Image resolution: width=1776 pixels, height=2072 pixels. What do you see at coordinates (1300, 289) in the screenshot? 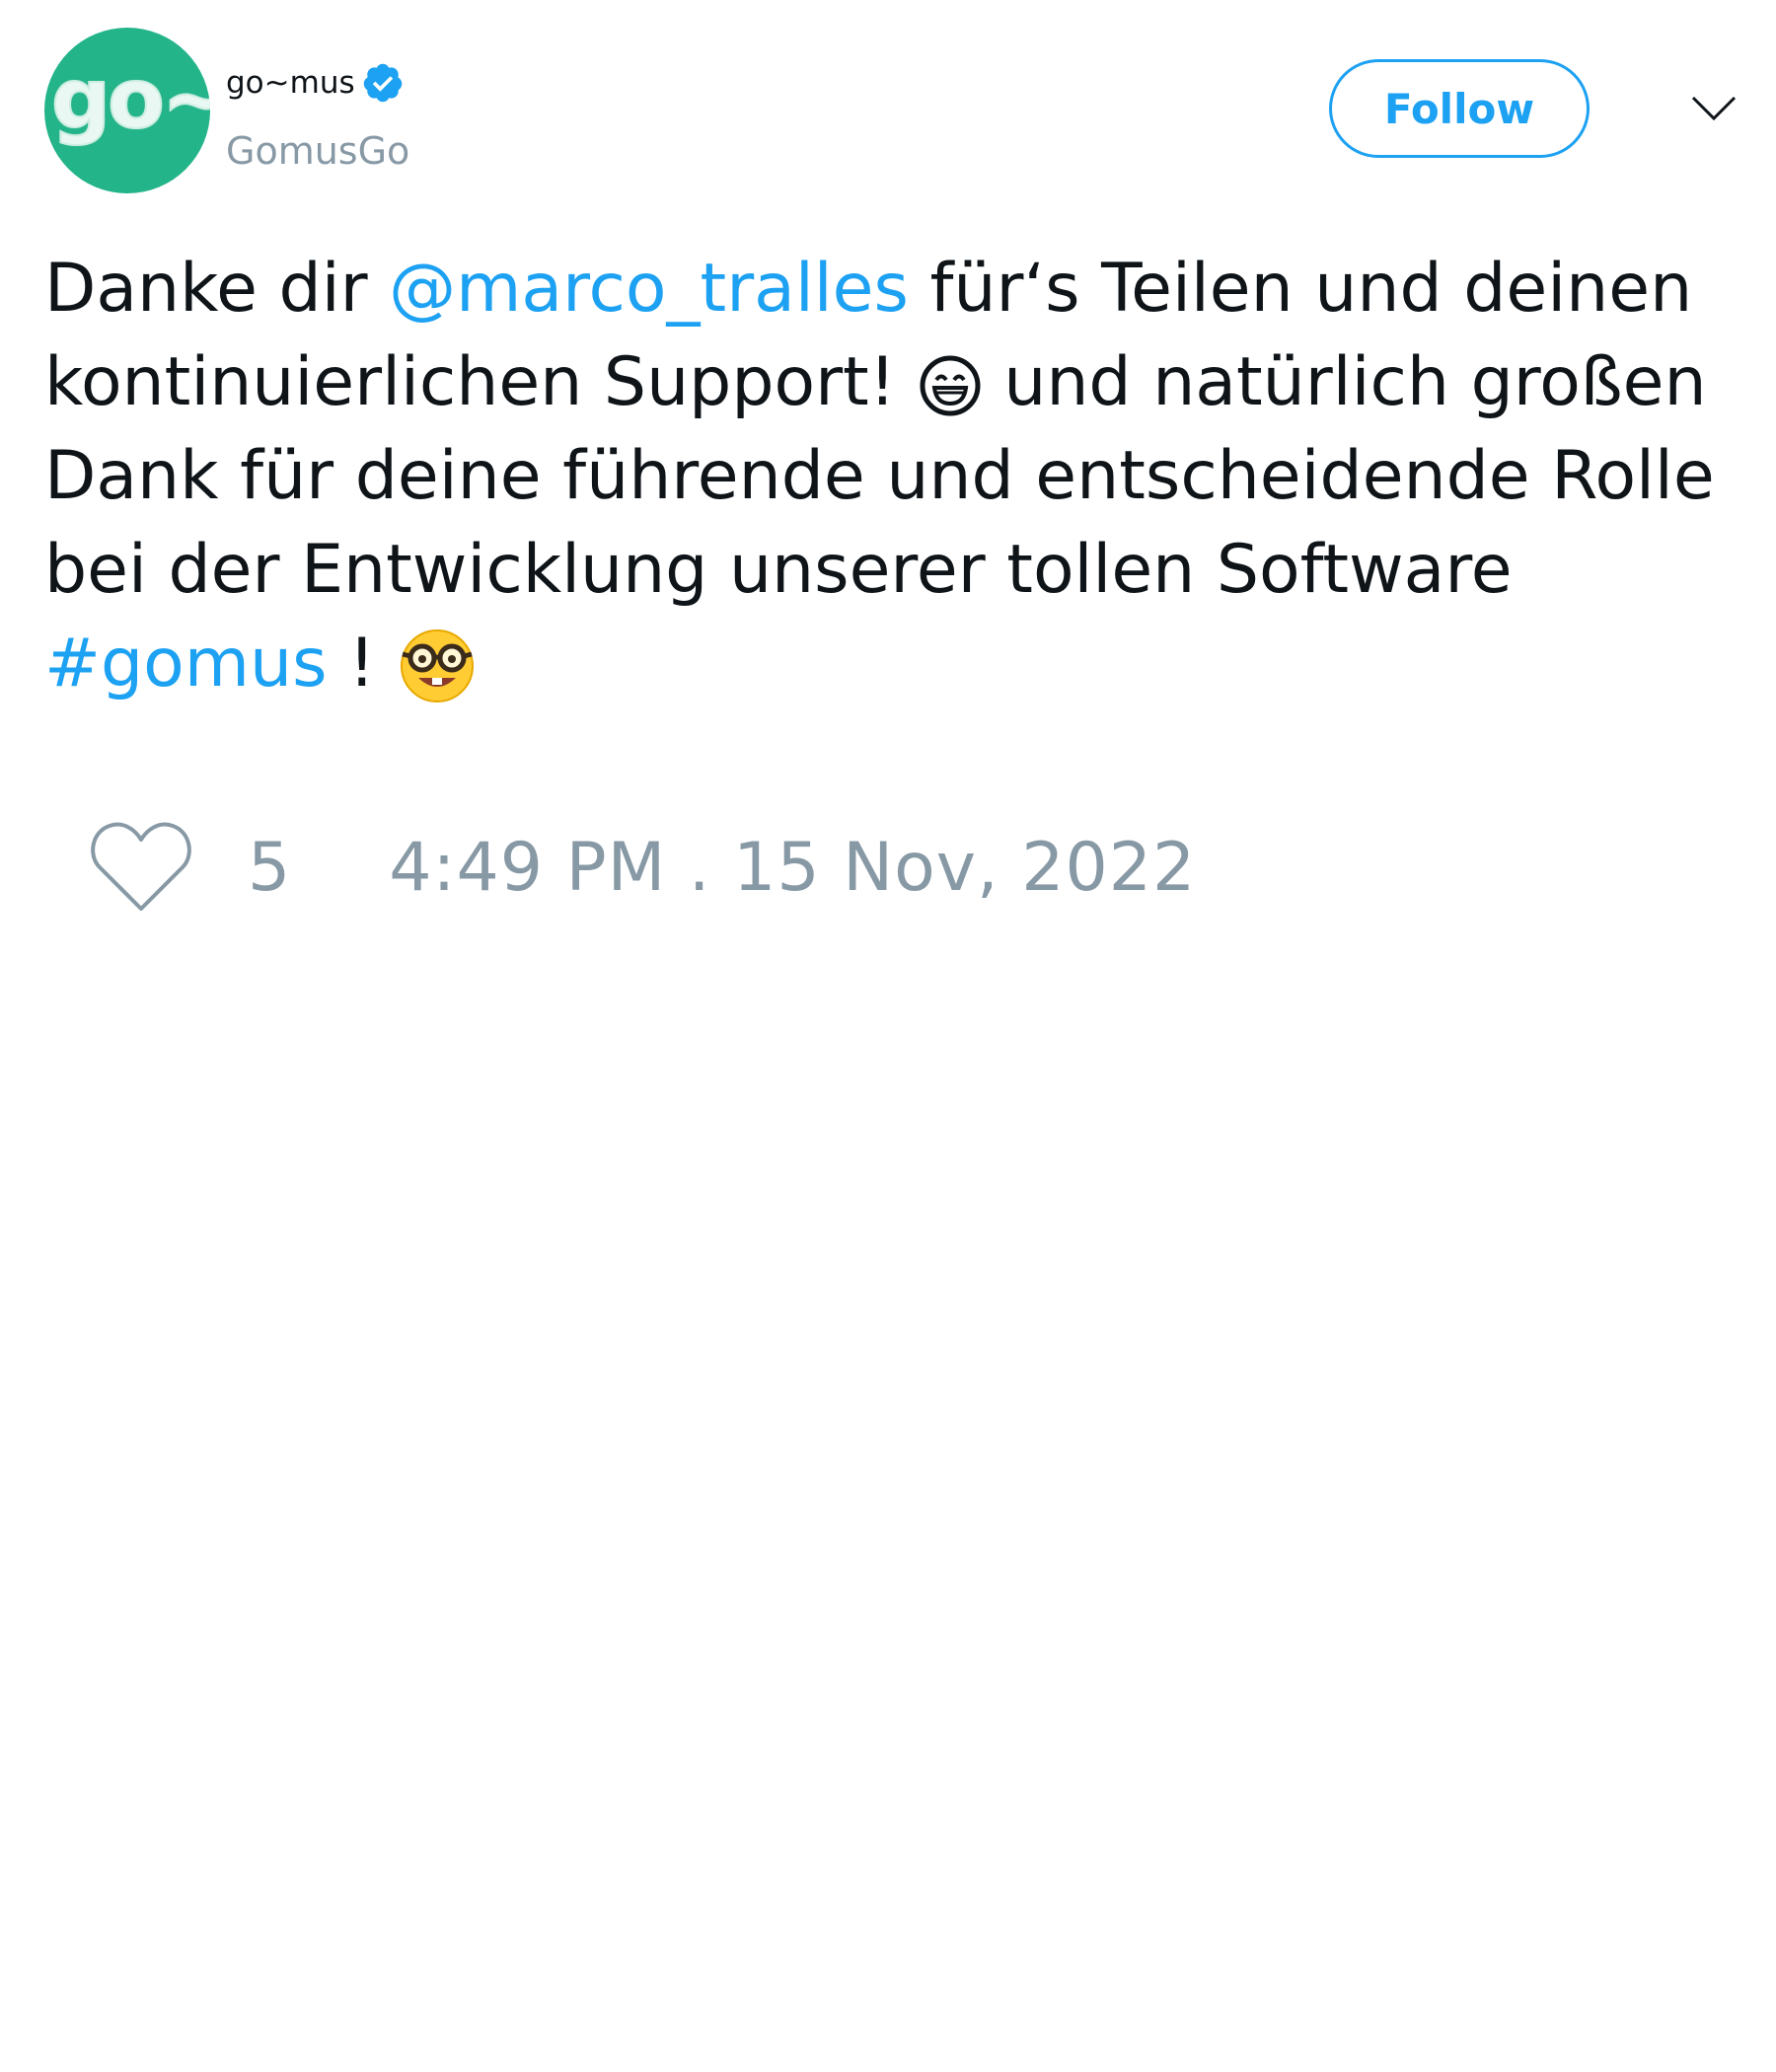
I see `tweet-text-segment: für‘s Teilen und deinen` at bounding box center [1300, 289].